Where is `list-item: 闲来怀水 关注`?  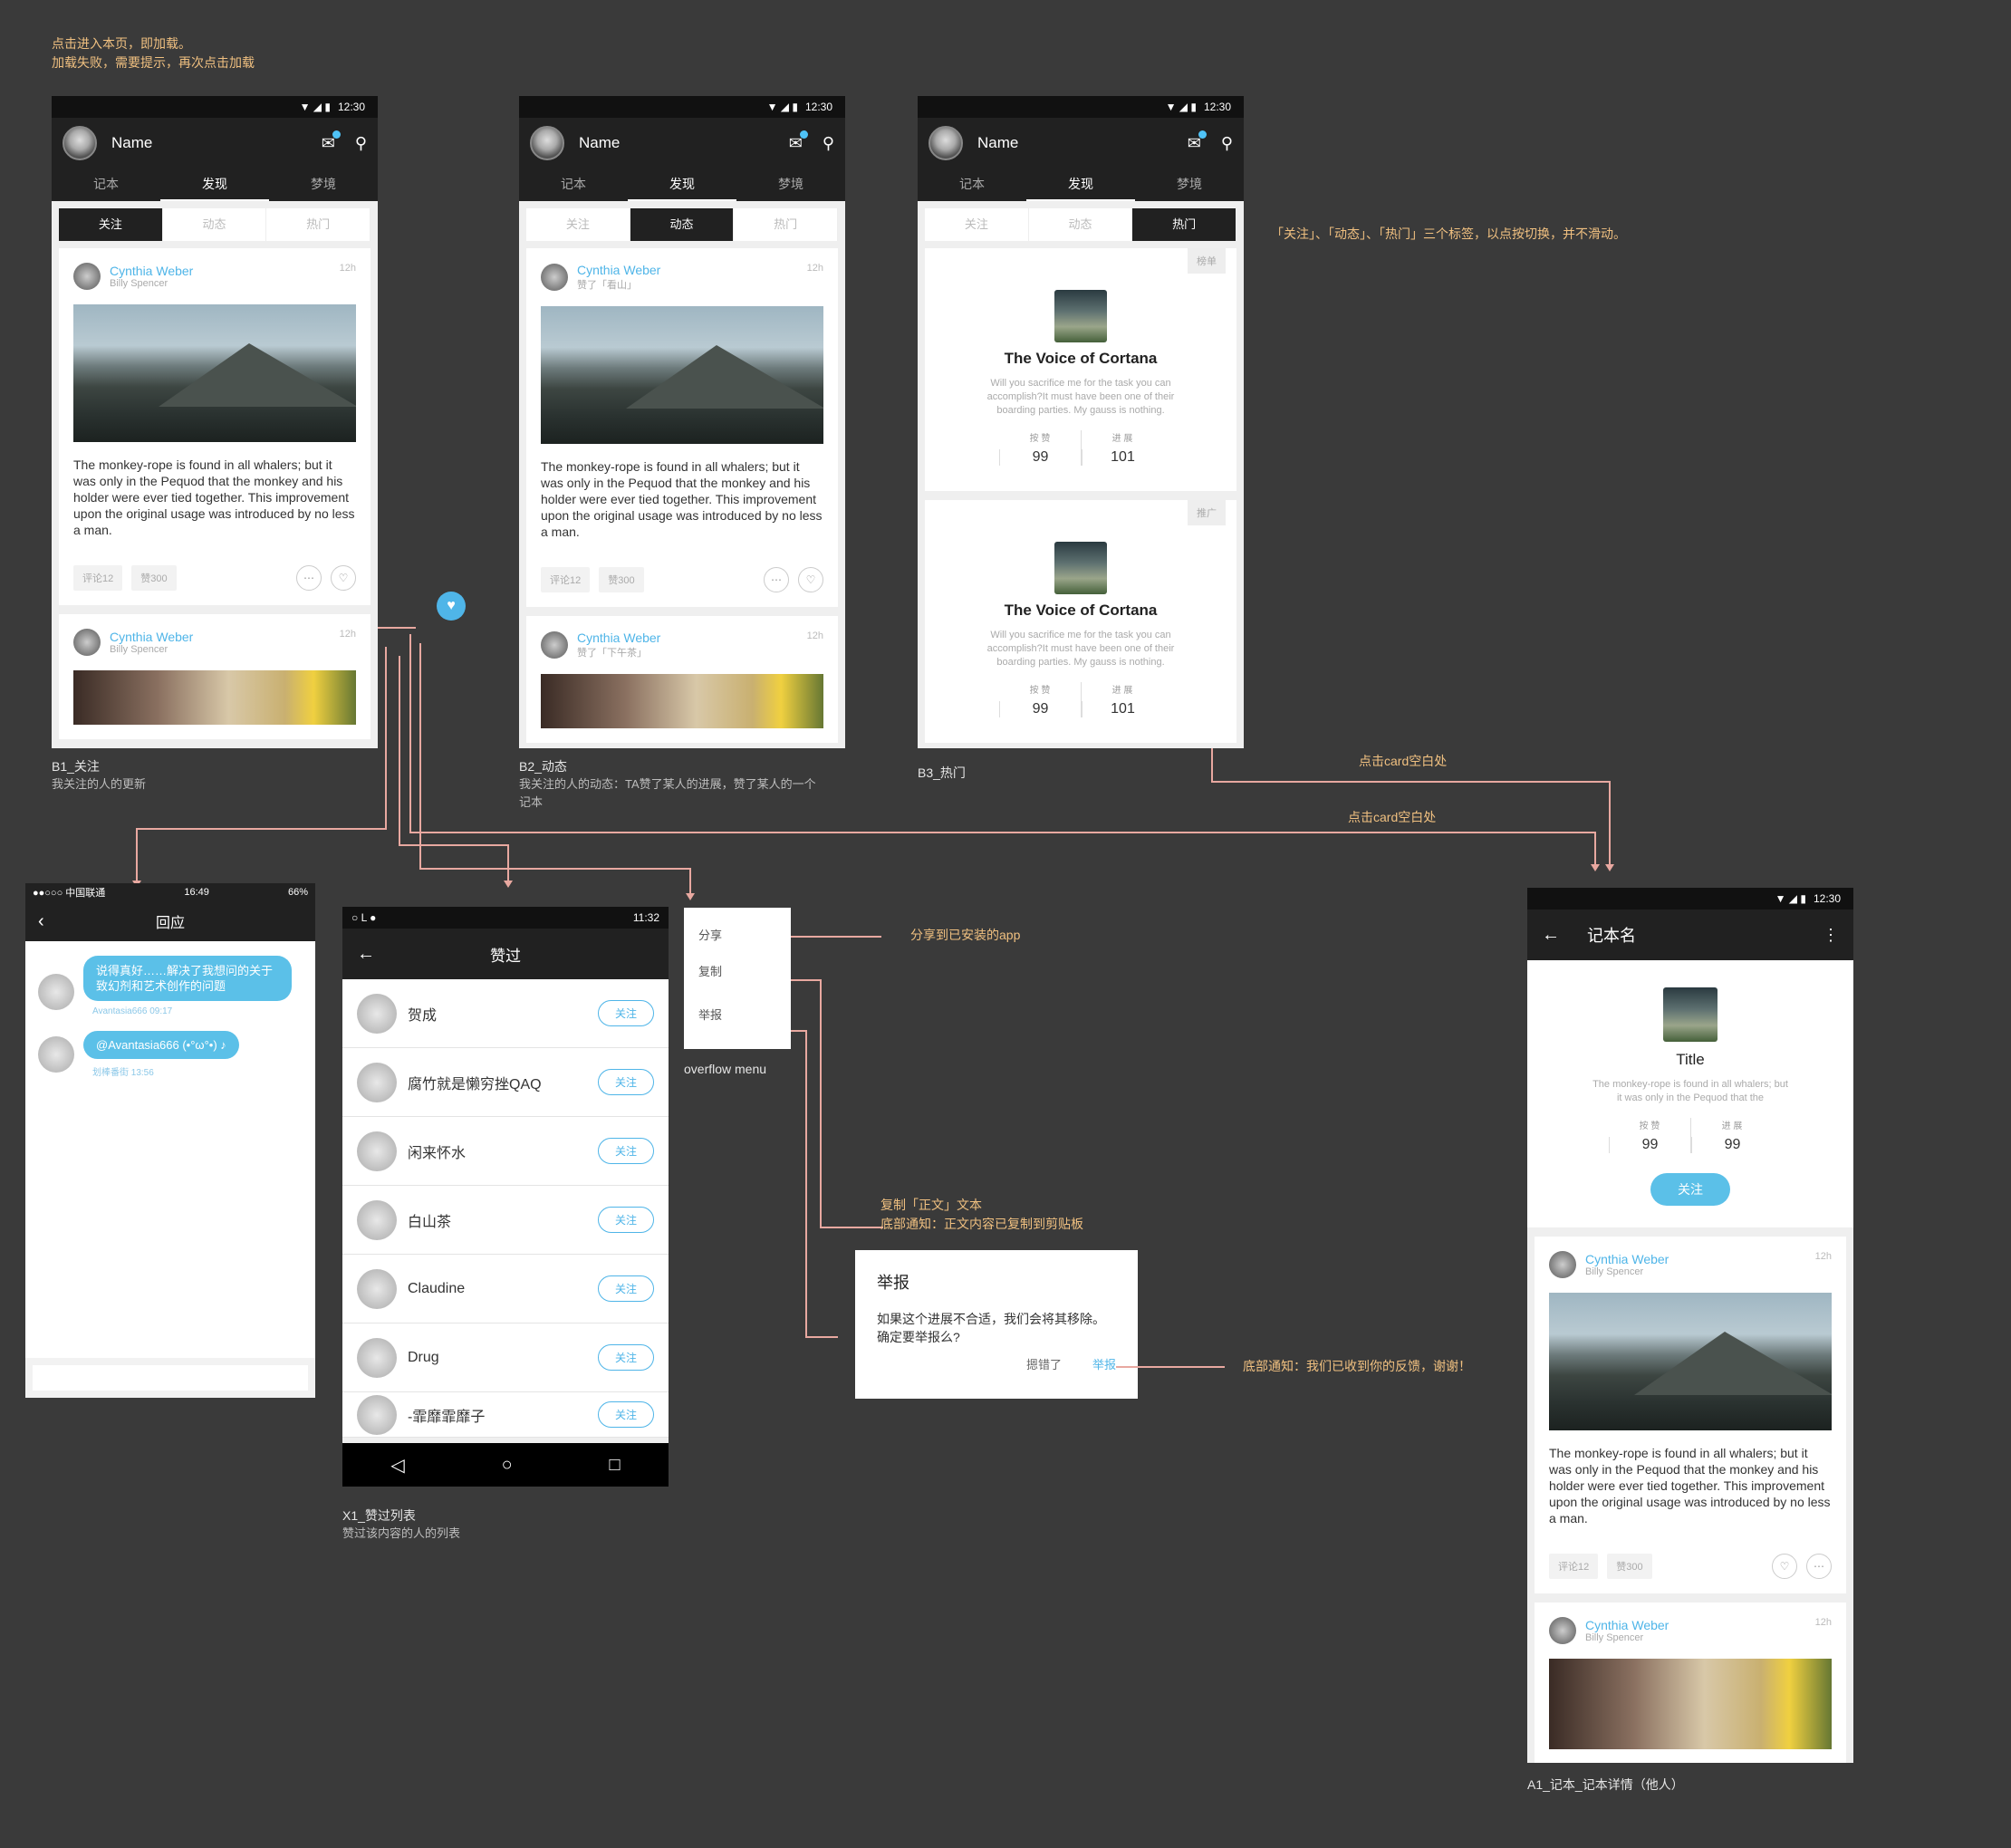 list-item: 闲来怀水 关注 is located at coordinates (505, 1151).